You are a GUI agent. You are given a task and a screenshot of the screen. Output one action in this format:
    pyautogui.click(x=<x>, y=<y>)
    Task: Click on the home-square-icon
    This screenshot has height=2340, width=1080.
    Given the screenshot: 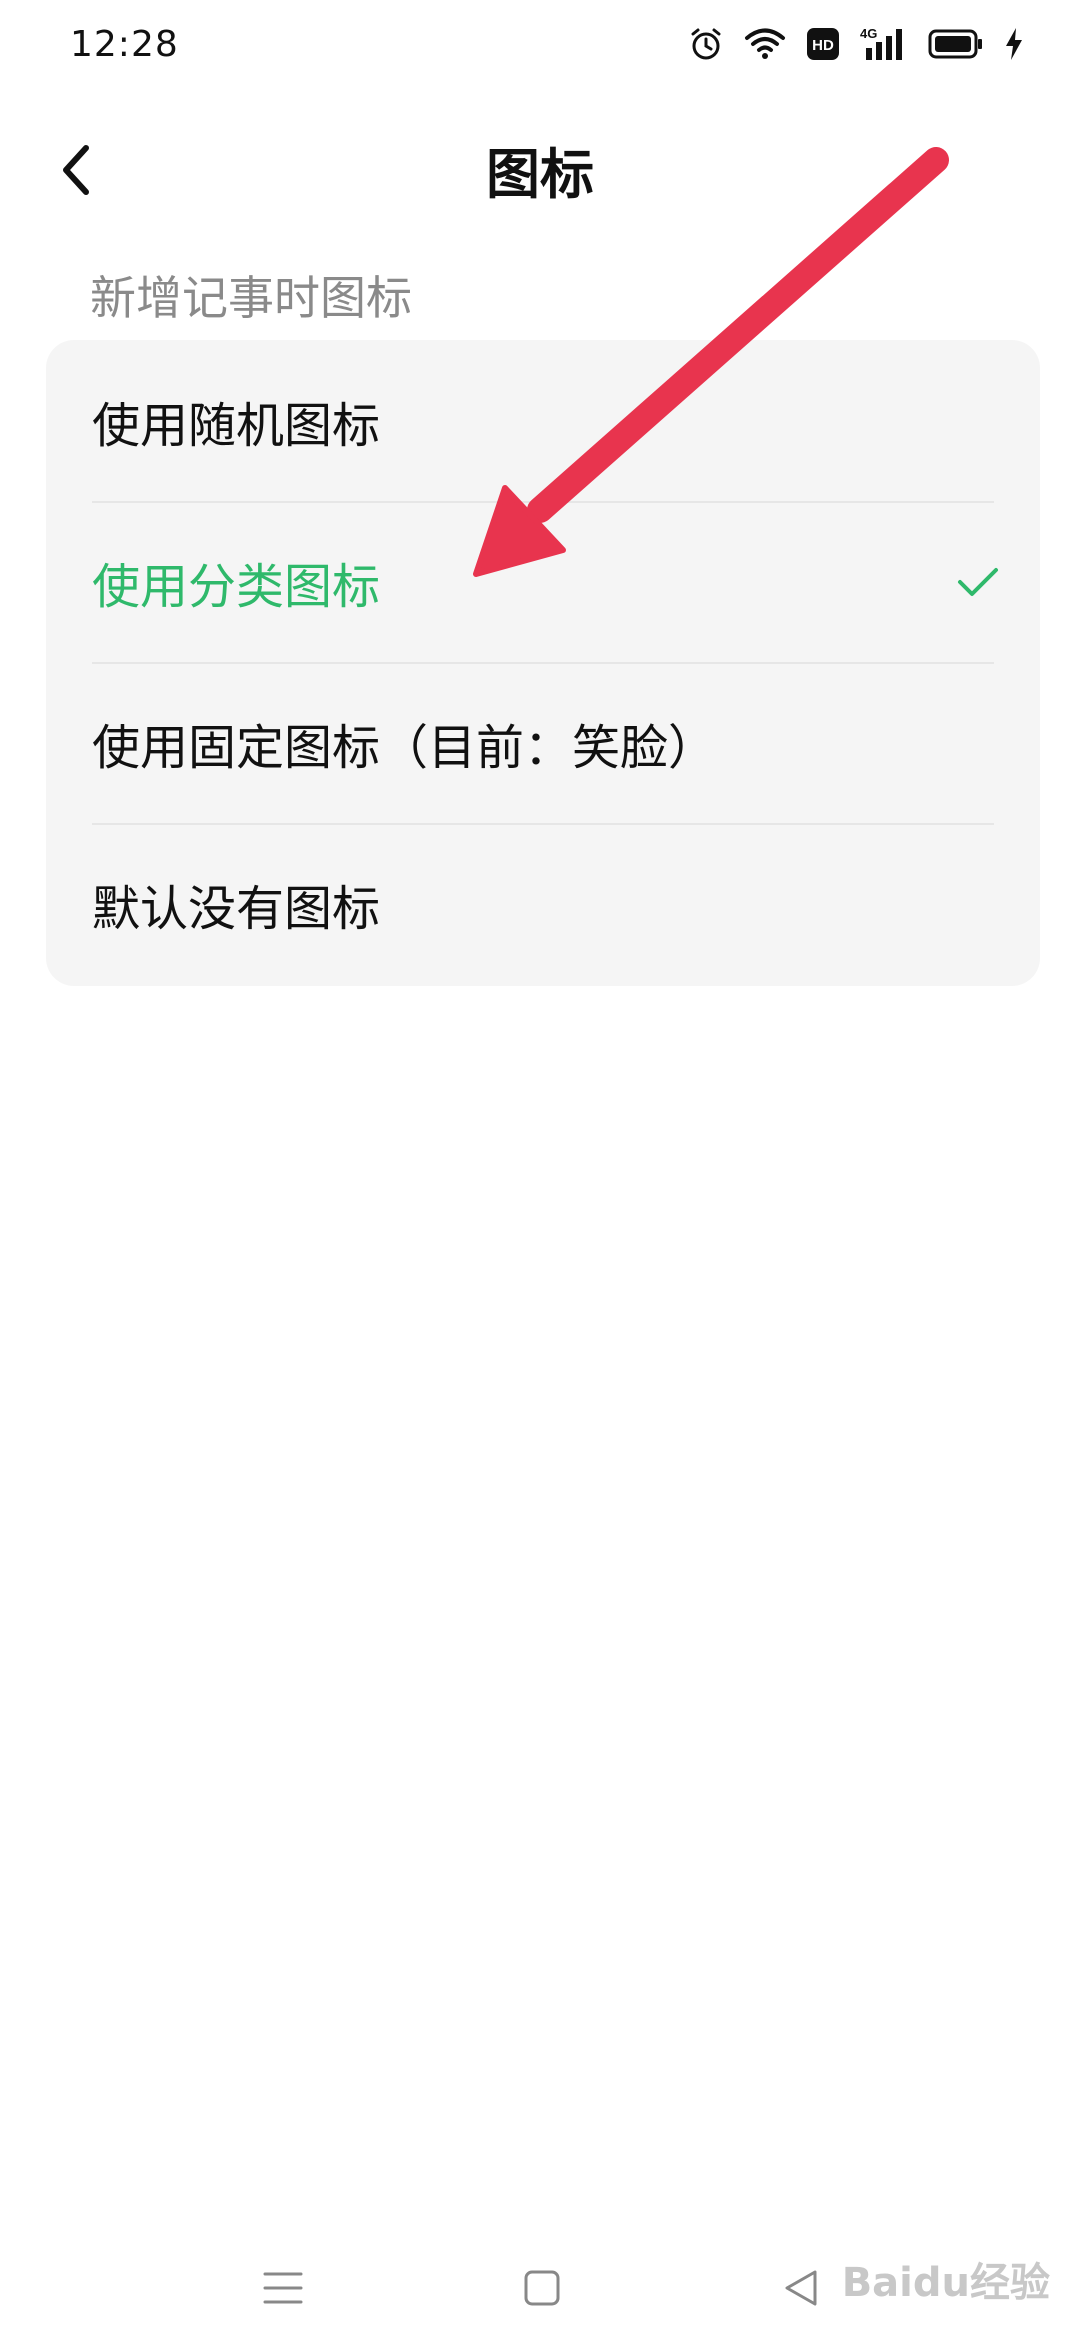 What is the action you would take?
    pyautogui.click(x=542, y=2288)
    